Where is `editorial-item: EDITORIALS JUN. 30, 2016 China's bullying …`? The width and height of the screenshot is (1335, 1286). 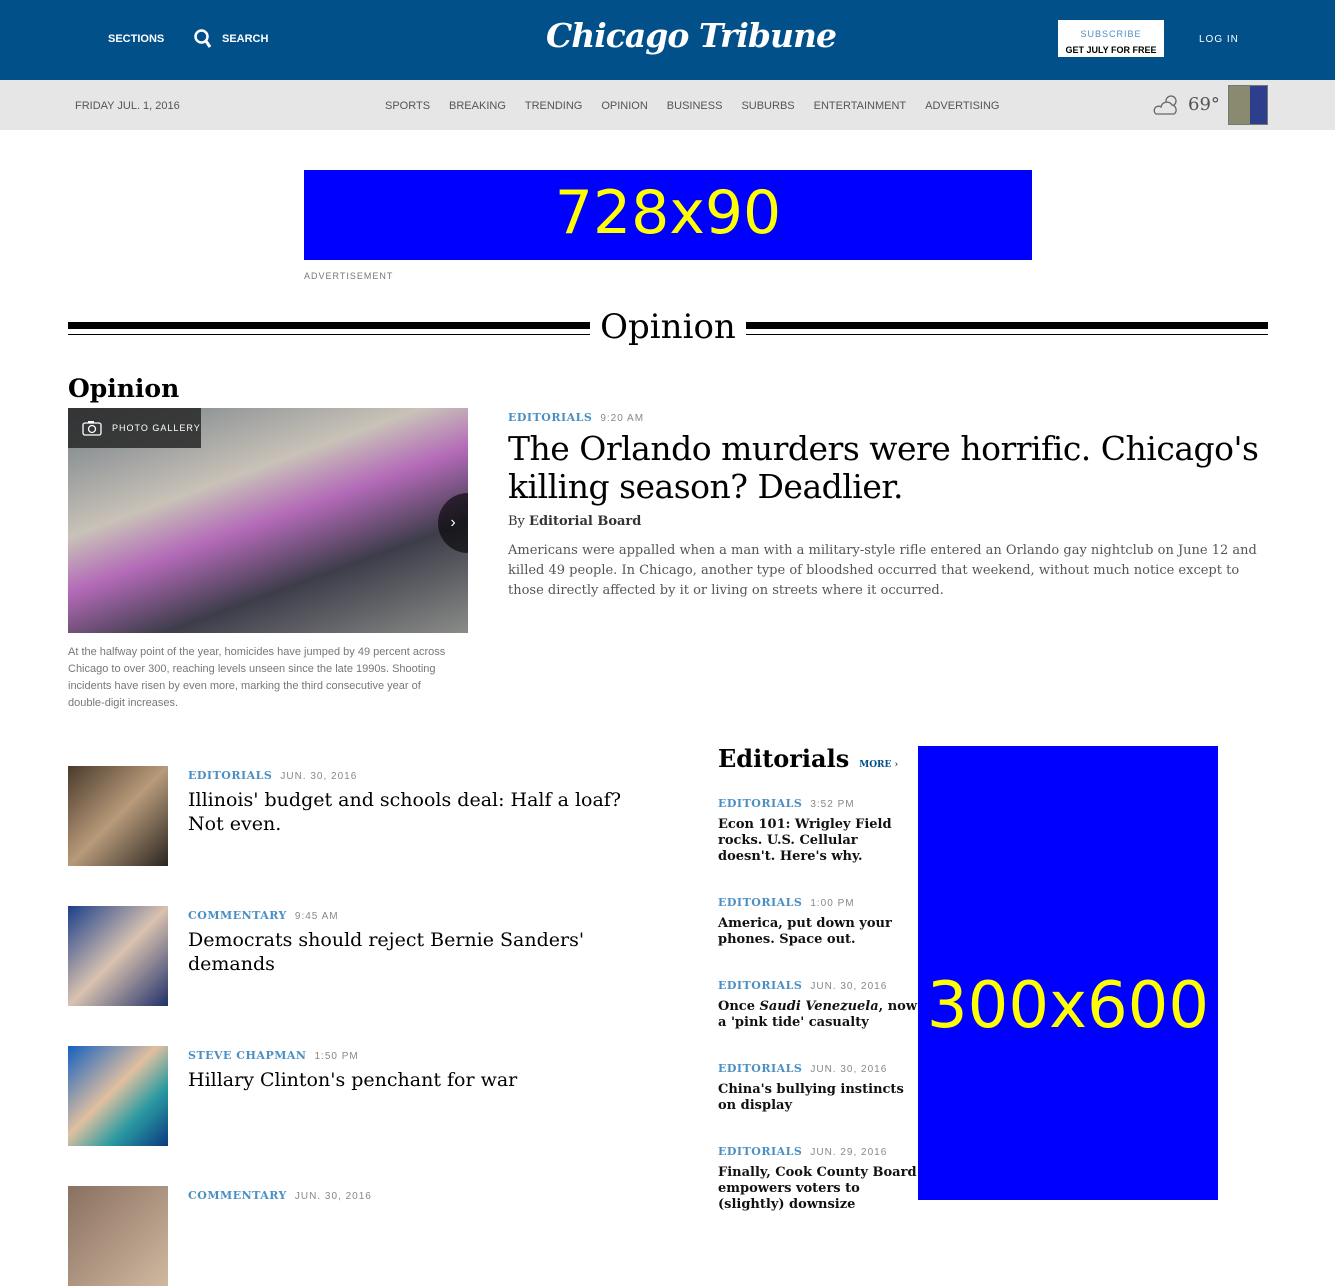
editorial-item: EDITORIALS JUN. 30, 2016 China's bullying … is located at coordinates (818, 1086).